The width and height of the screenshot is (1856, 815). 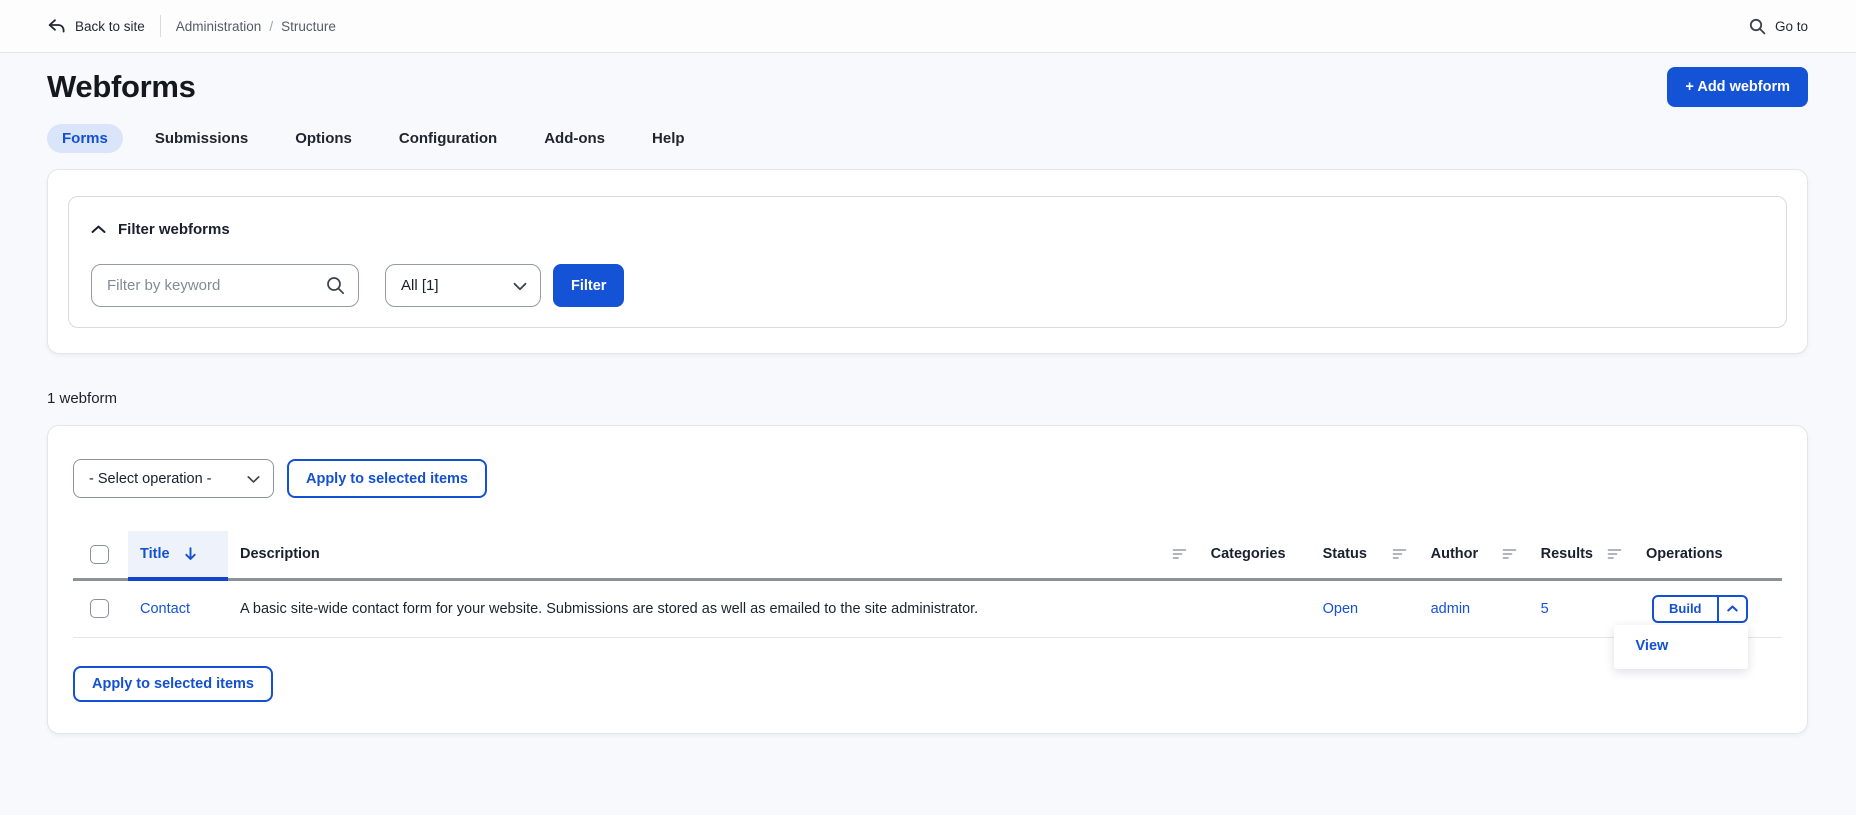 I want to click on description-header-label: Description, so click(x=280, y=554).